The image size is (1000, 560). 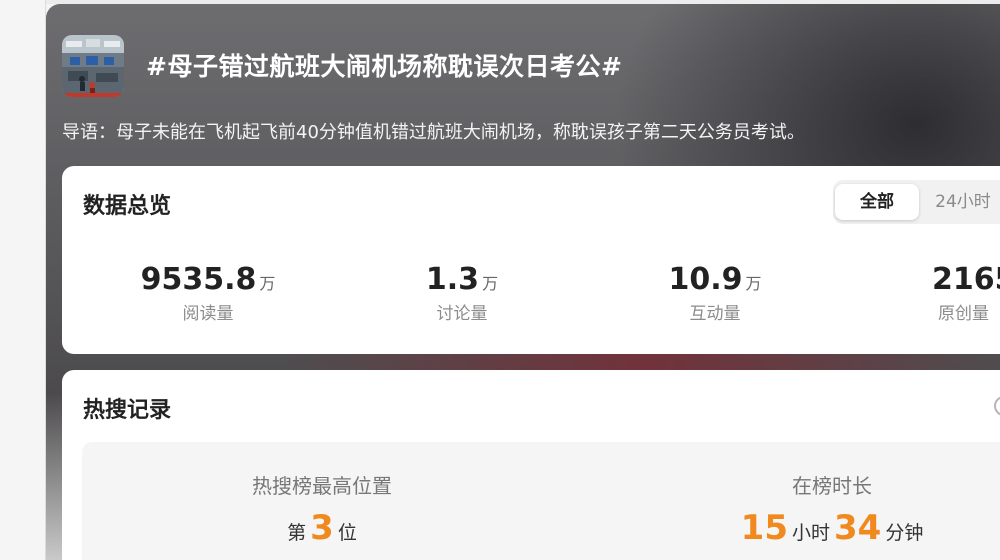 What do you see at coordinates (23, 280) in the screenshot?
I see `left-gutter` at bounding box center [23, 280].